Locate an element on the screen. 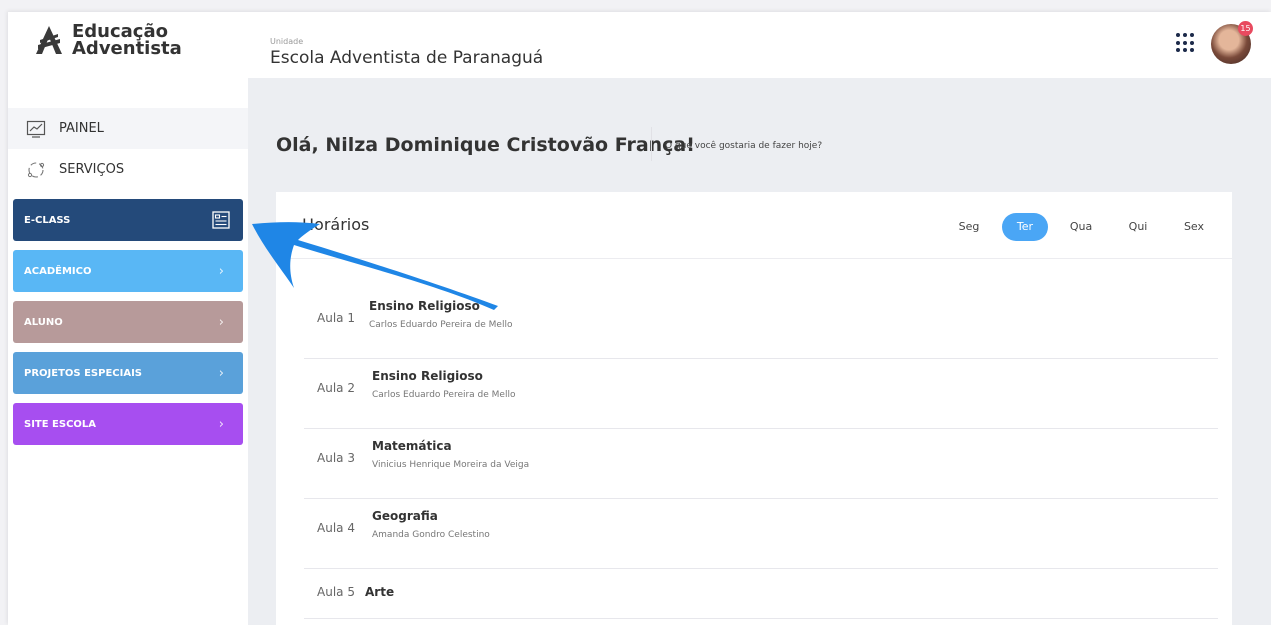  lesson-teacher: Vinicius Henrique Moreira da Veiga is located at coordinates (451, 465).